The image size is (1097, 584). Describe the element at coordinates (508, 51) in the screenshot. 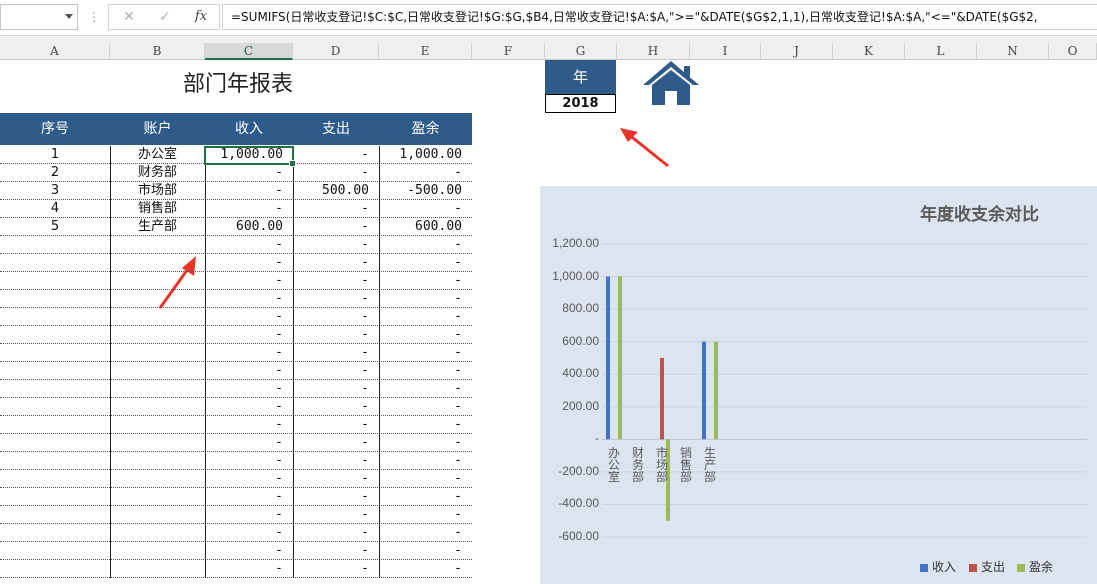

I see `column-header-f: F` at that location.